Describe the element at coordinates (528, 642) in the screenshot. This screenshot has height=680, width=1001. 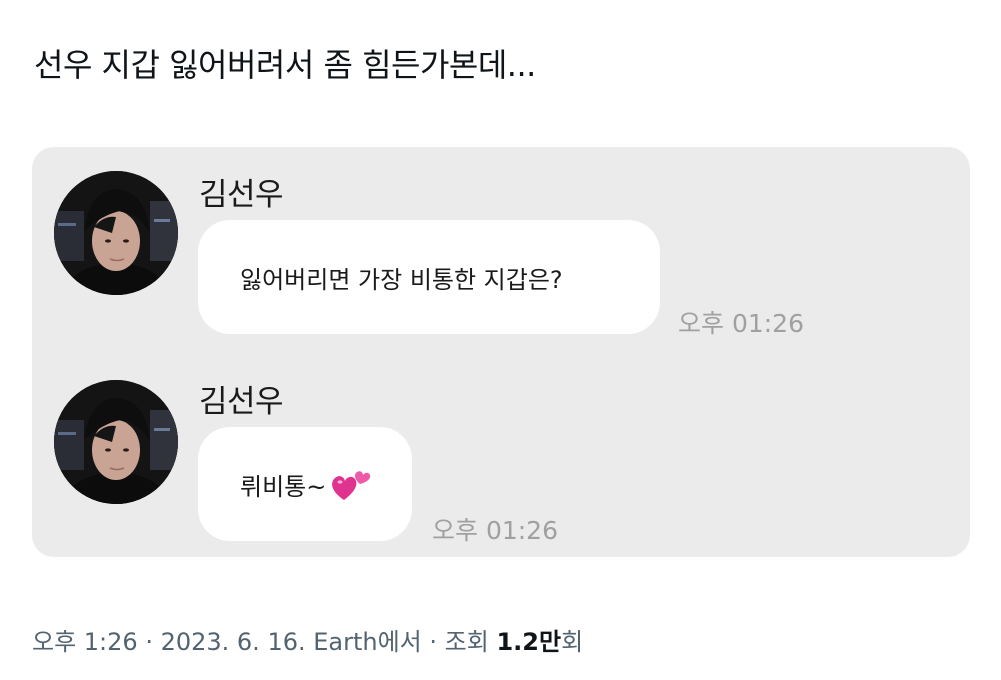
I see `views-count: 1.2만` at that location.